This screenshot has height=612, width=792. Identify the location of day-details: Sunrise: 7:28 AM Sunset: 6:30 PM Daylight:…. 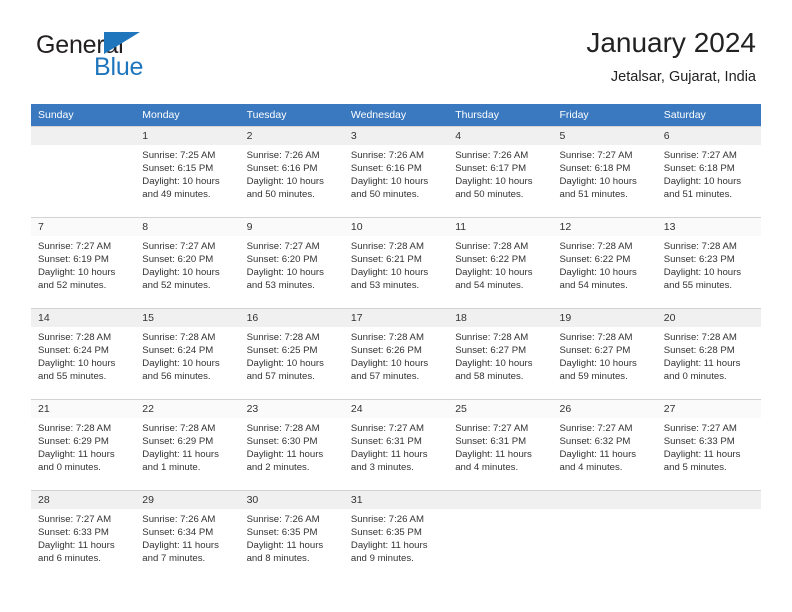
(292, 446).